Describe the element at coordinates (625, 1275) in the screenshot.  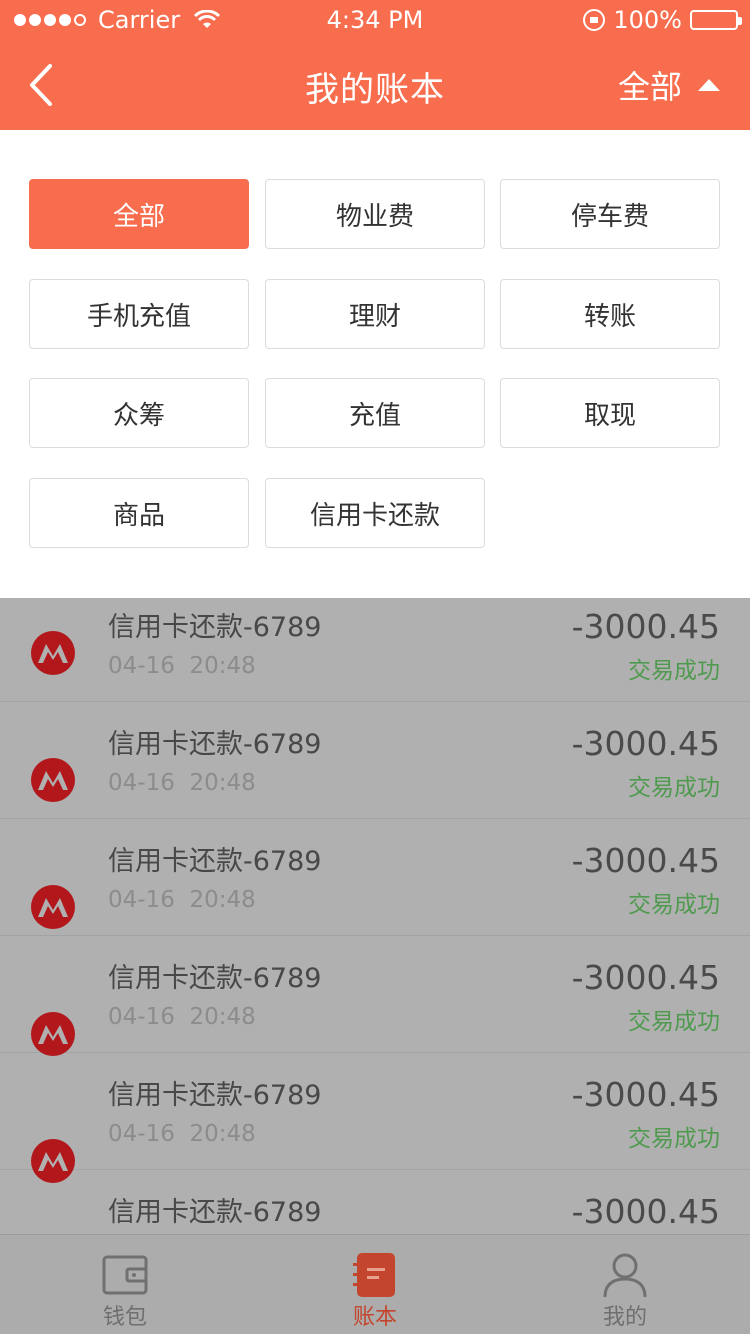
I see `profile-icon` at that location.